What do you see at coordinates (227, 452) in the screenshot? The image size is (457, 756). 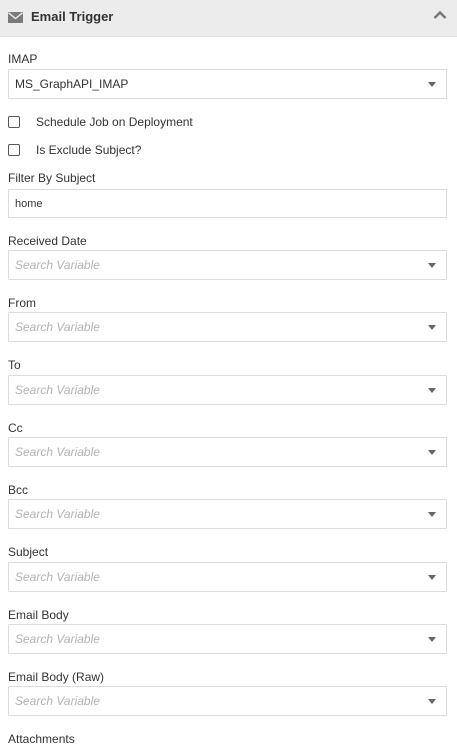 I see `cc-select: Search Variable` at bounding box center [227, 452].